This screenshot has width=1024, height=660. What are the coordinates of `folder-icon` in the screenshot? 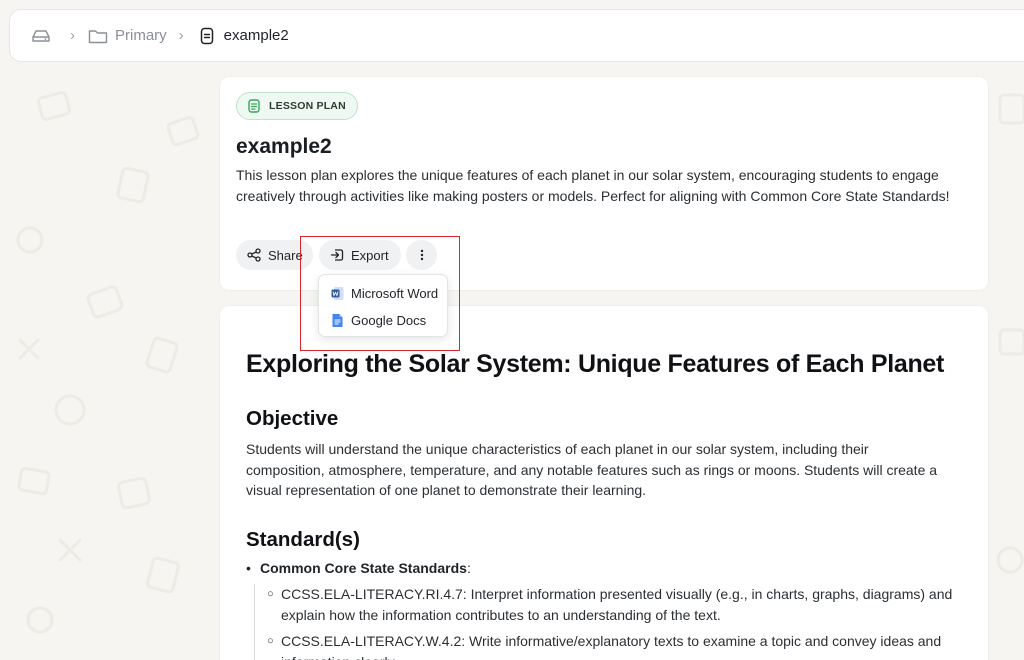 It's located at (98, 36).